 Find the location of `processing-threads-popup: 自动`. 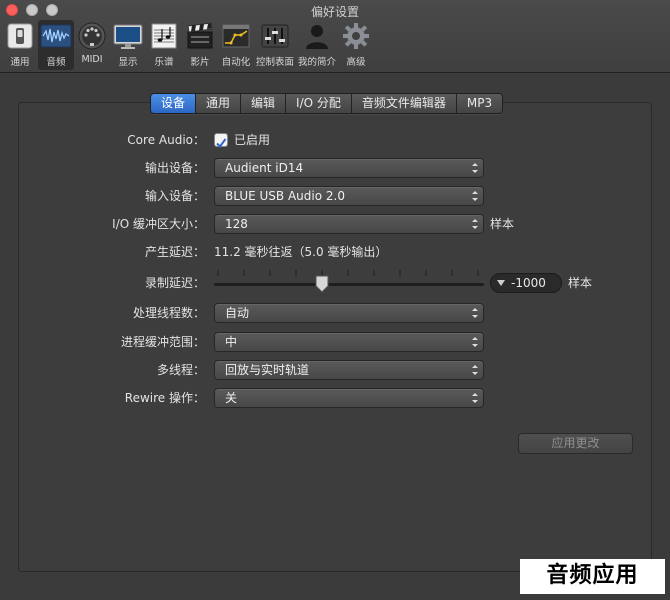

processing-threads-popup: 自动 is located at coordinates (349, 313).